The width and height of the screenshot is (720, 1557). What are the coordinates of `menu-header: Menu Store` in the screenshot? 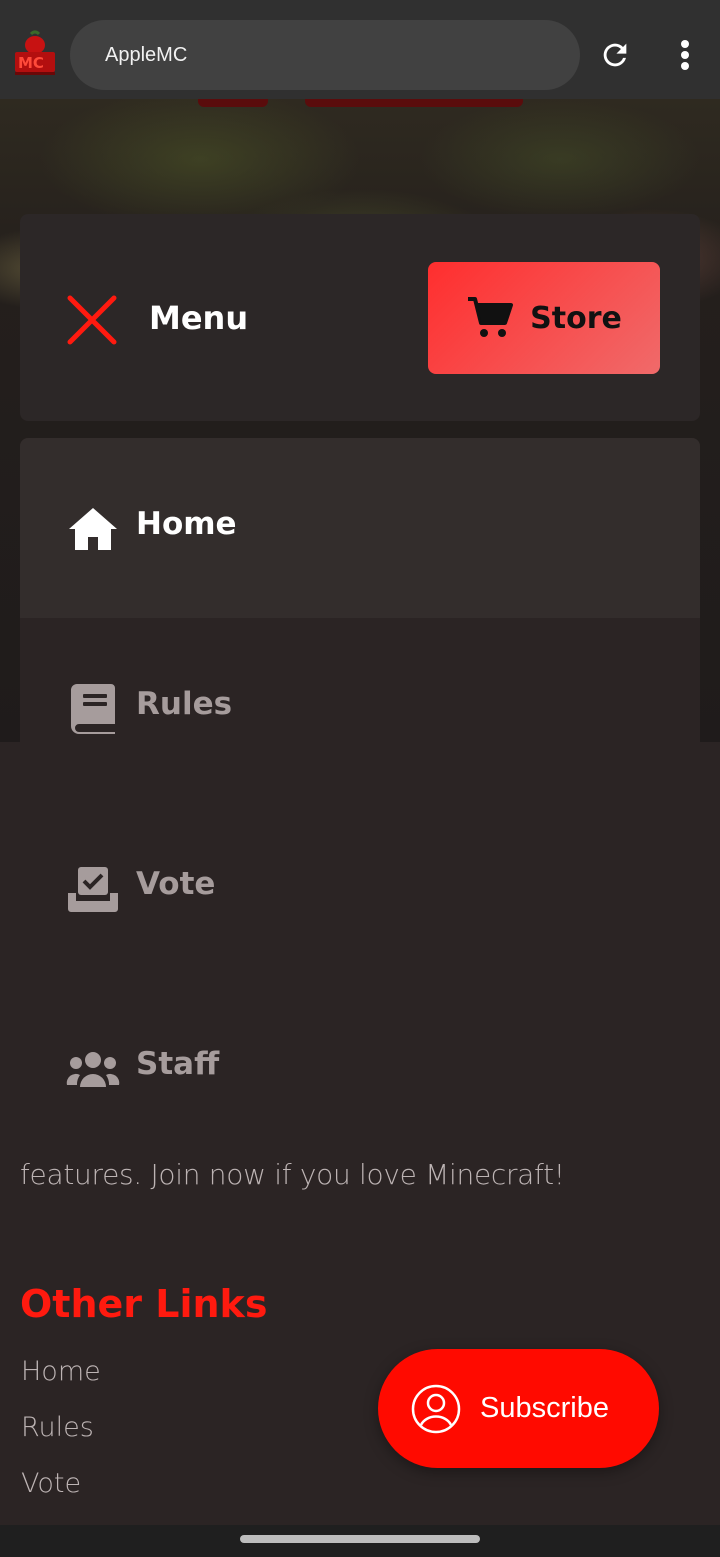 It's located at (360, 317).